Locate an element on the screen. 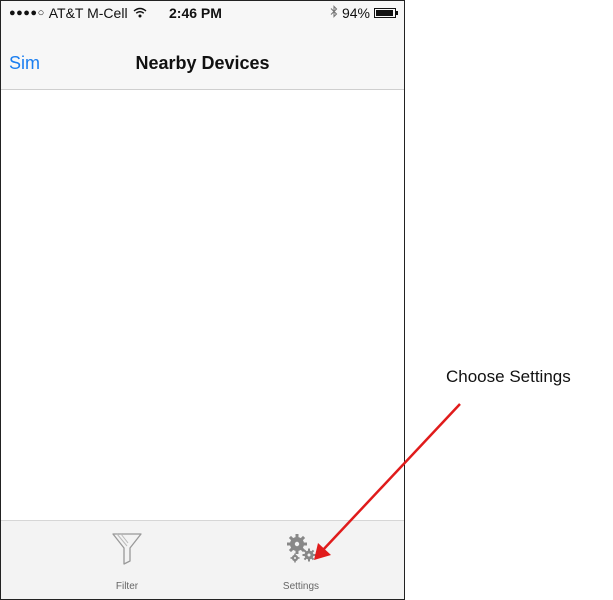 The image size is (613, 600). navigation-bar: Nearby Devices Sim is located at coordinates (202, 58).